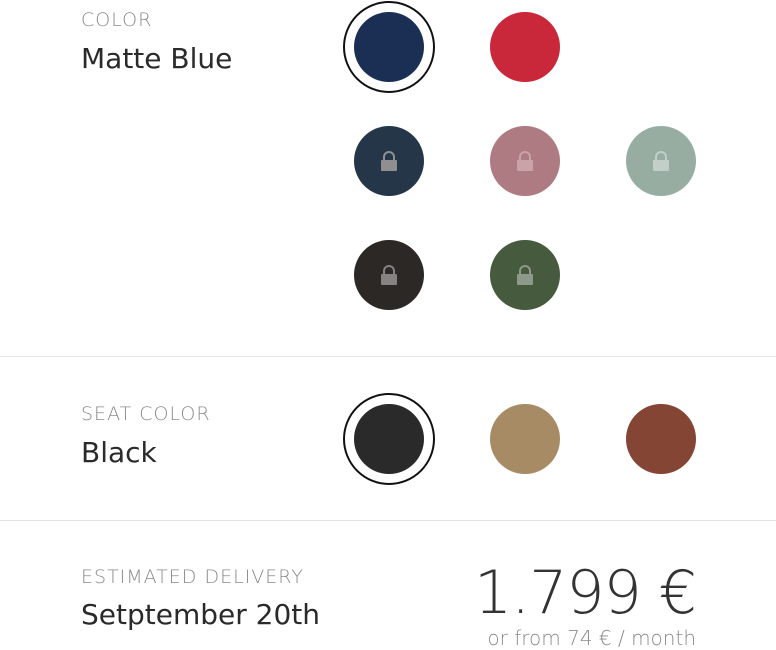 This screenshot has width=776, height=650. What do you see at coordinates (200, 614) in the screenshot?
I see `delivery-value: Setptember 20th` at bounding box center [200, 614].